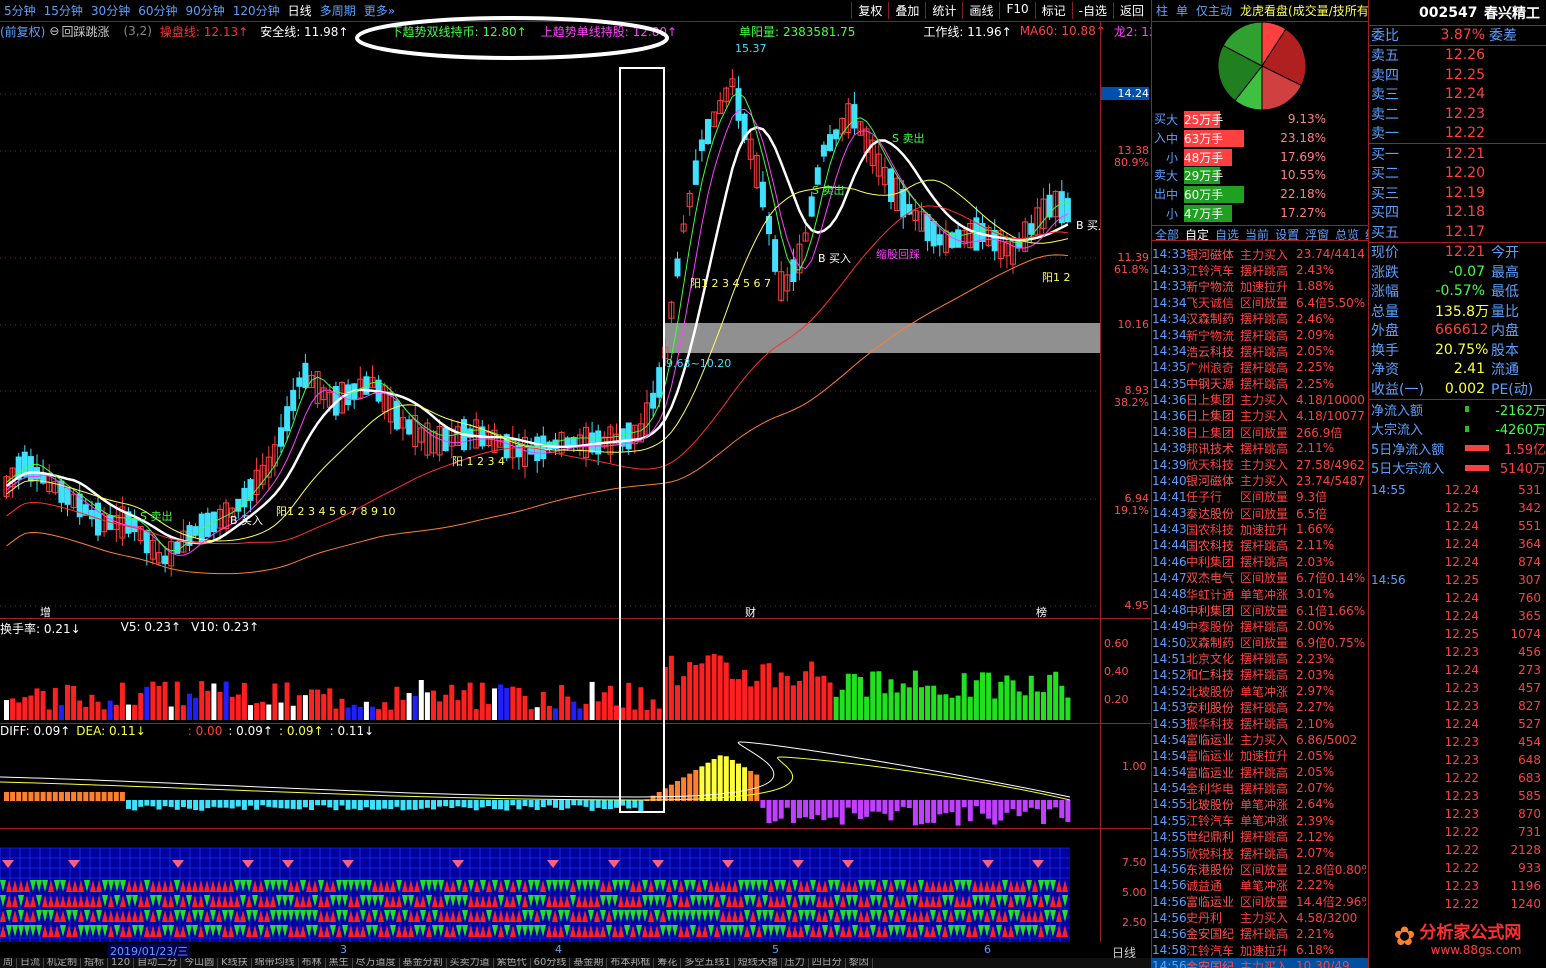 The height and width of the screenshot is (968, 1546). Describe the element at coordinates (1260, 918) in the screenshot. I see `alert-row: 14:56 史丹利 主力买入 4.58/3200` at that location.